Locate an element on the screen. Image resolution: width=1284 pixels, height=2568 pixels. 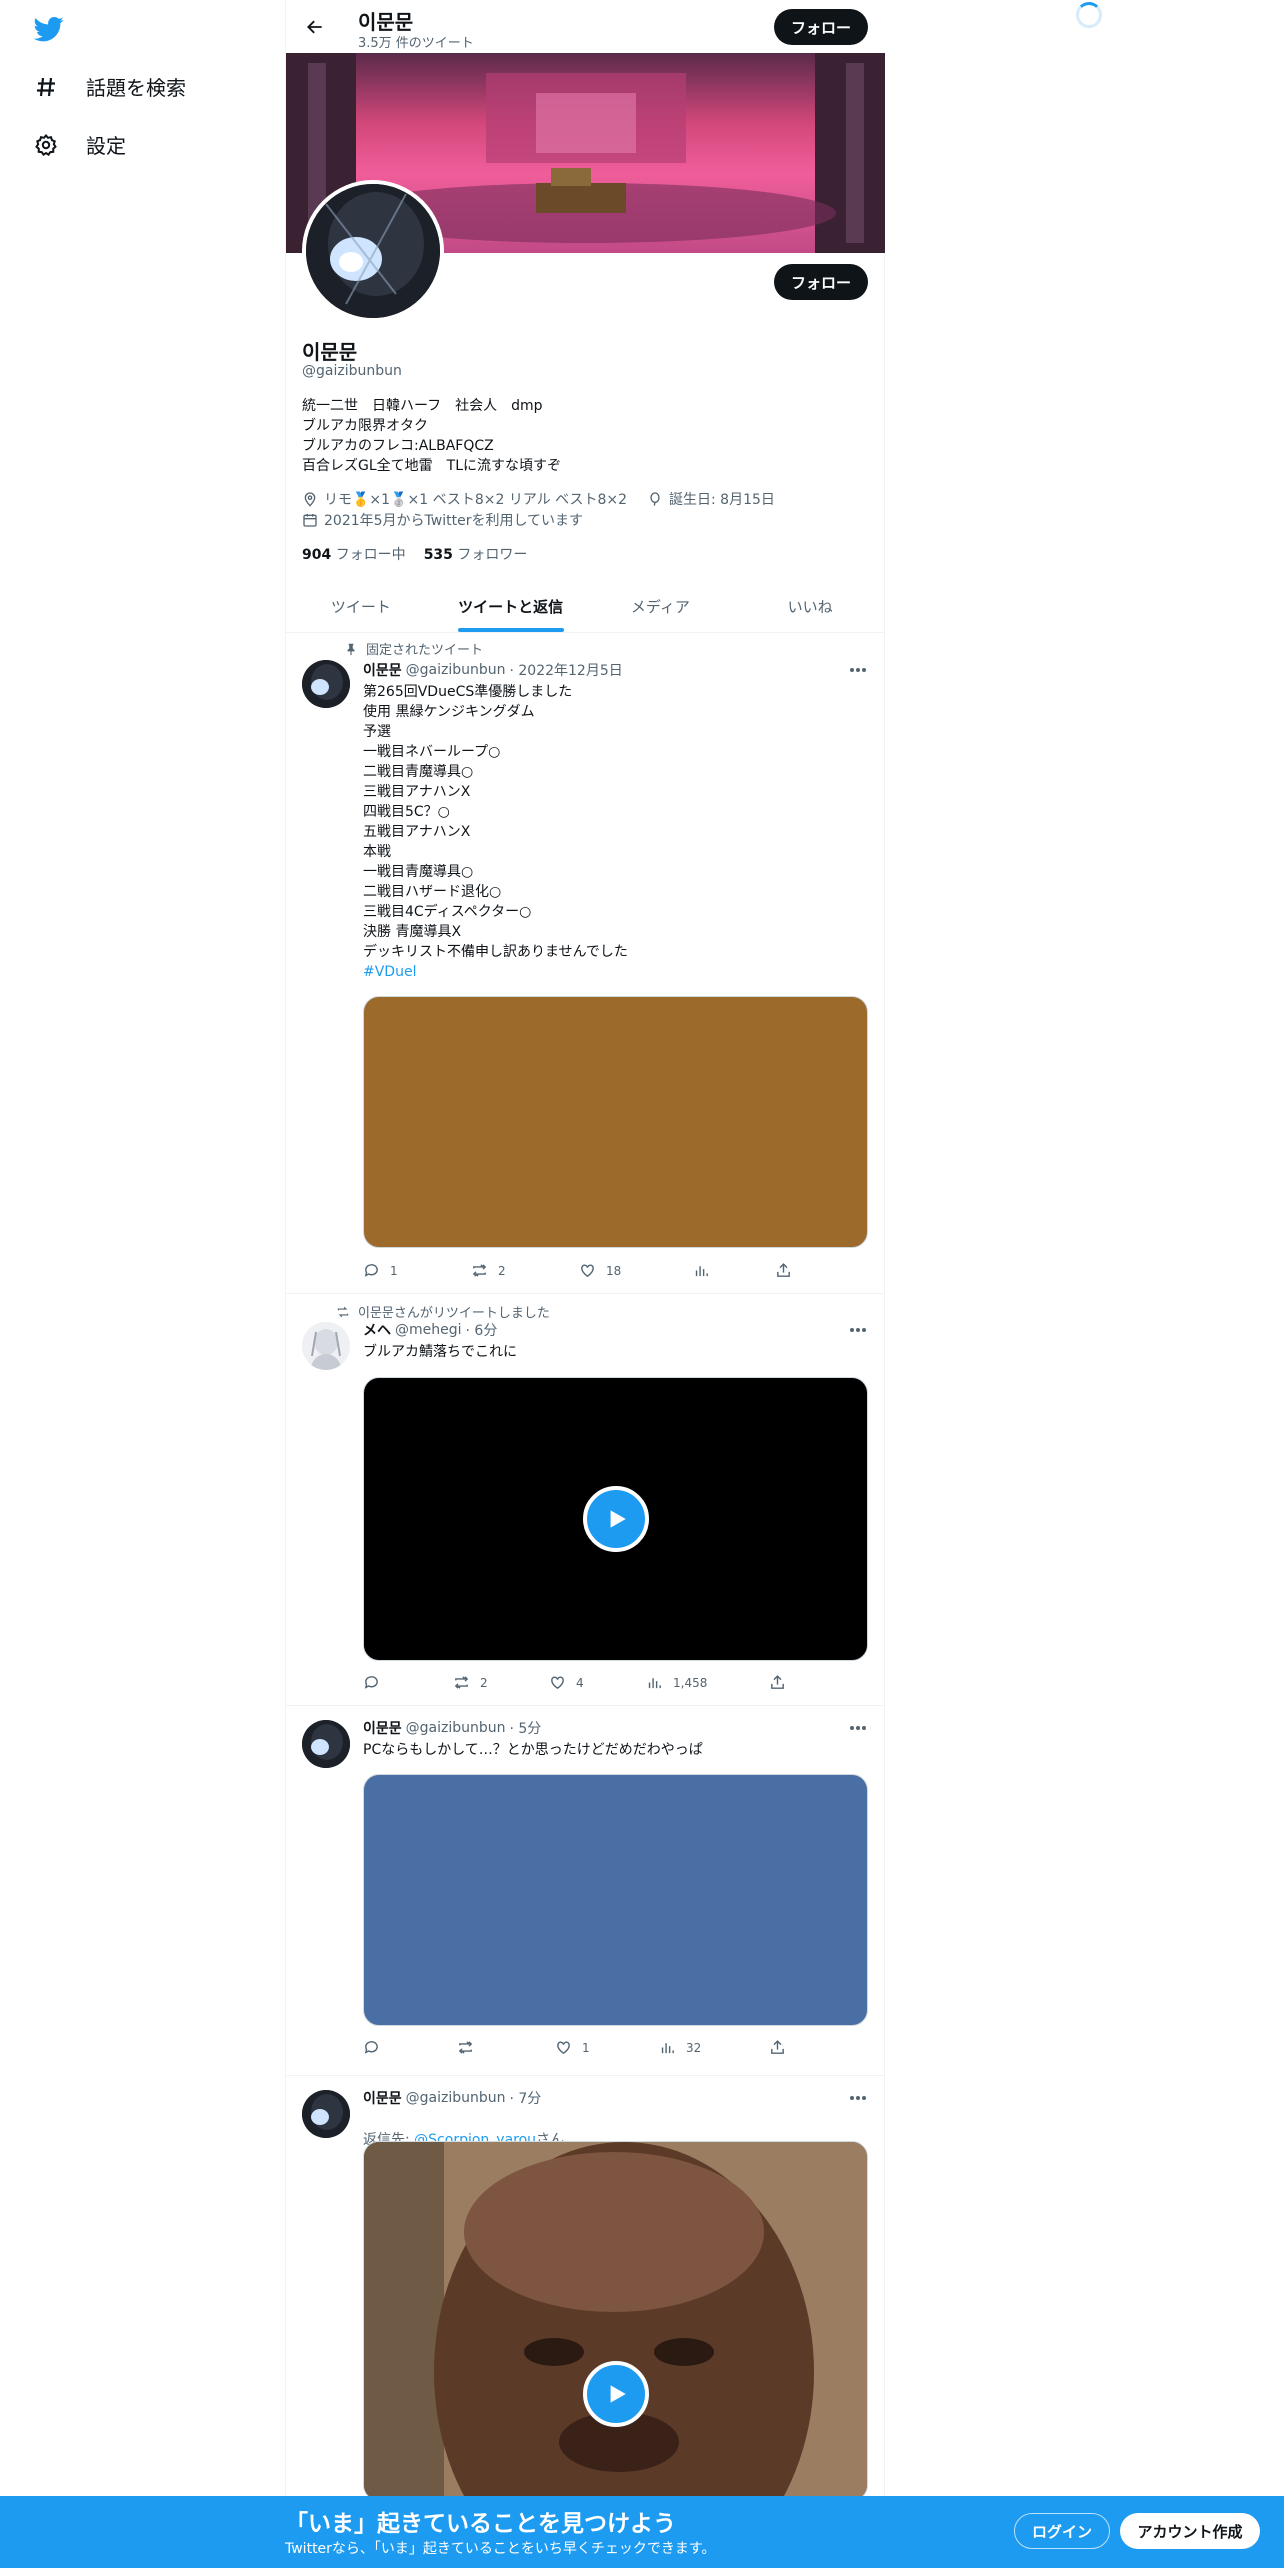
retweet-context: 이문문さんがリツイートしました is located at coordinates (443, 1311).